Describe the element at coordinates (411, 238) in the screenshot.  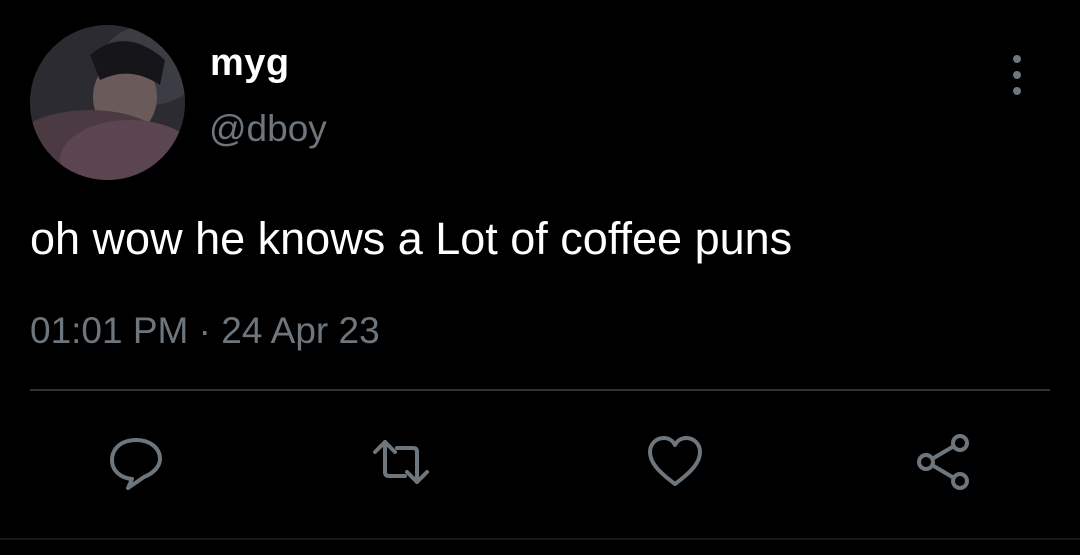
I see `tweet-text: oh wow he knows a Lot of coffee puns` at that location.